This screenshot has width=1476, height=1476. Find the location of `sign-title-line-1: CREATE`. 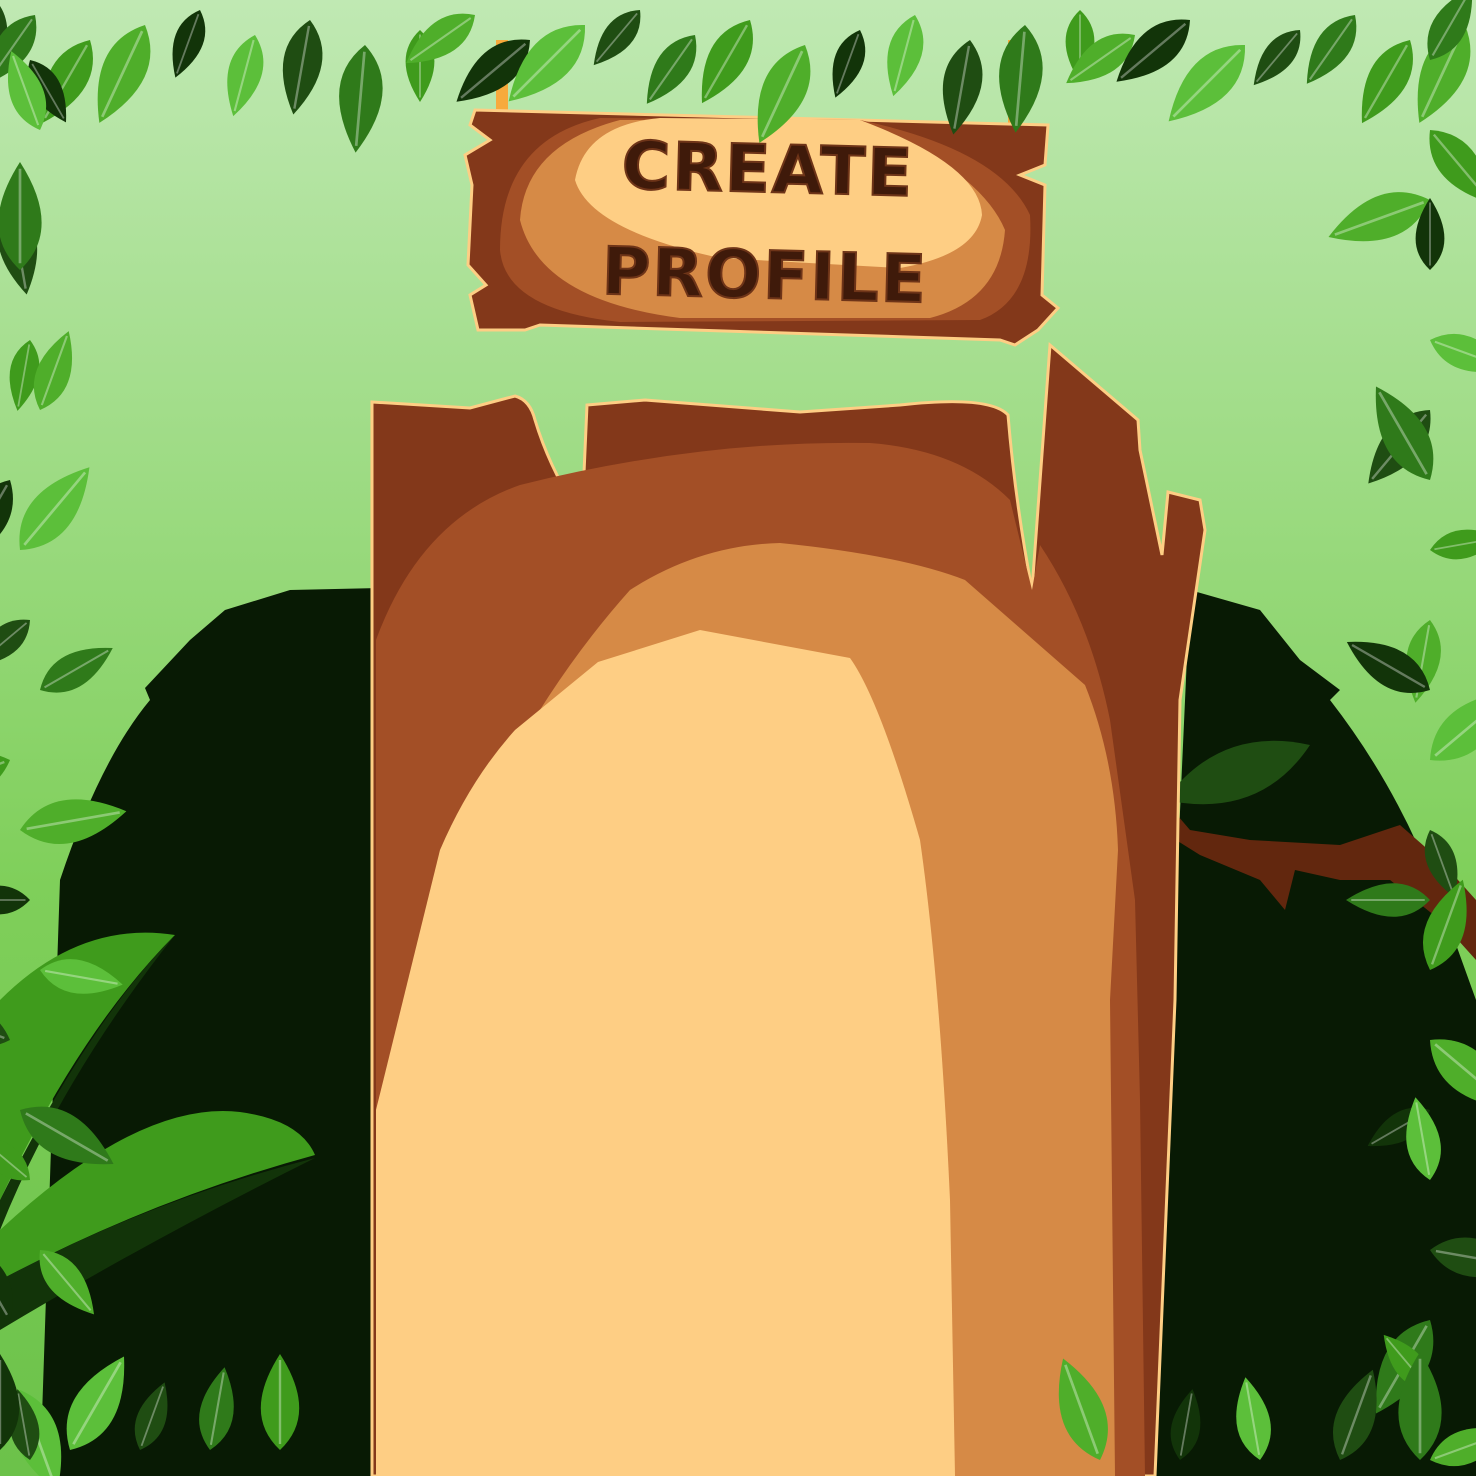

sign-title-line-1: CREATE is located at coordinates (768, 169).